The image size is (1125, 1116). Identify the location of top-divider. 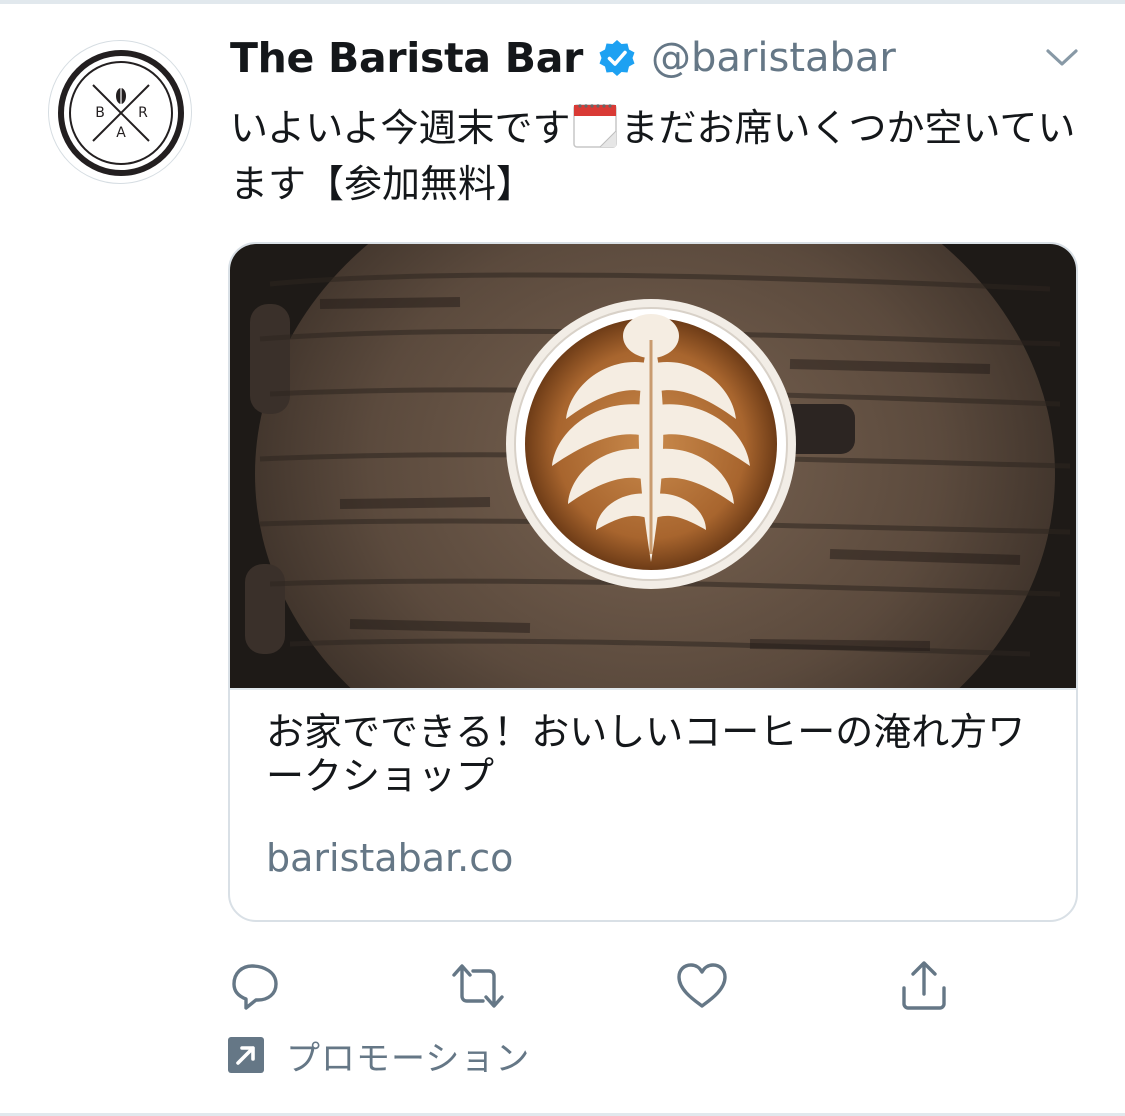
(562, 2).